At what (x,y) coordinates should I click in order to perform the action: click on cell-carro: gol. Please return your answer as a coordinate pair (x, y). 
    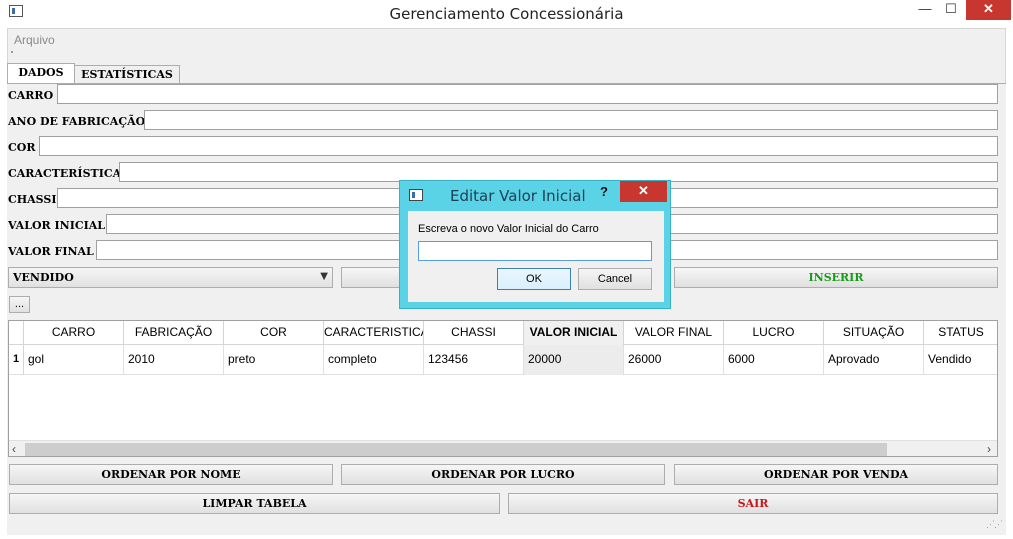
    Looking at the image, I should click on (74, 360).